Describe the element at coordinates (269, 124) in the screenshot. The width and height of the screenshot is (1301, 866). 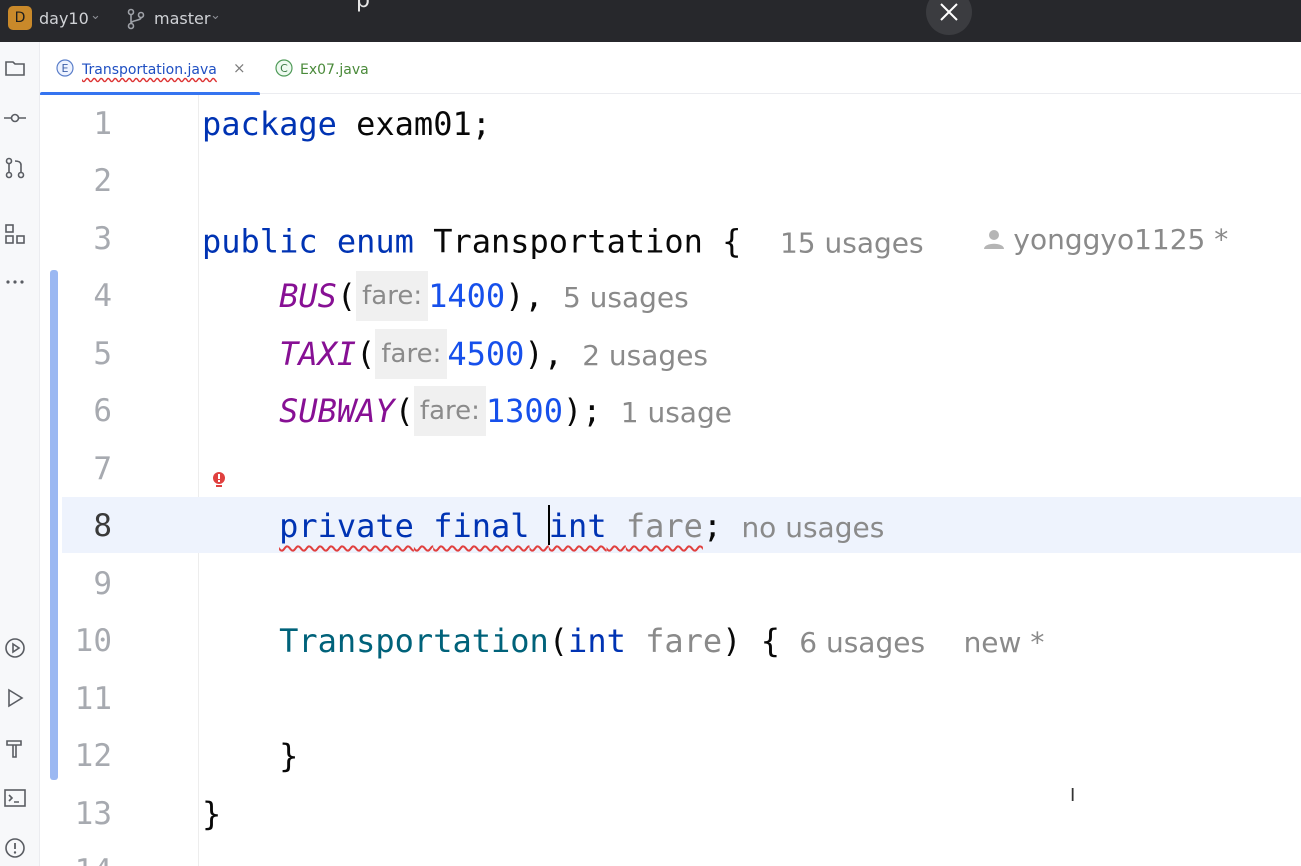
I see `keyword: package` at that location.